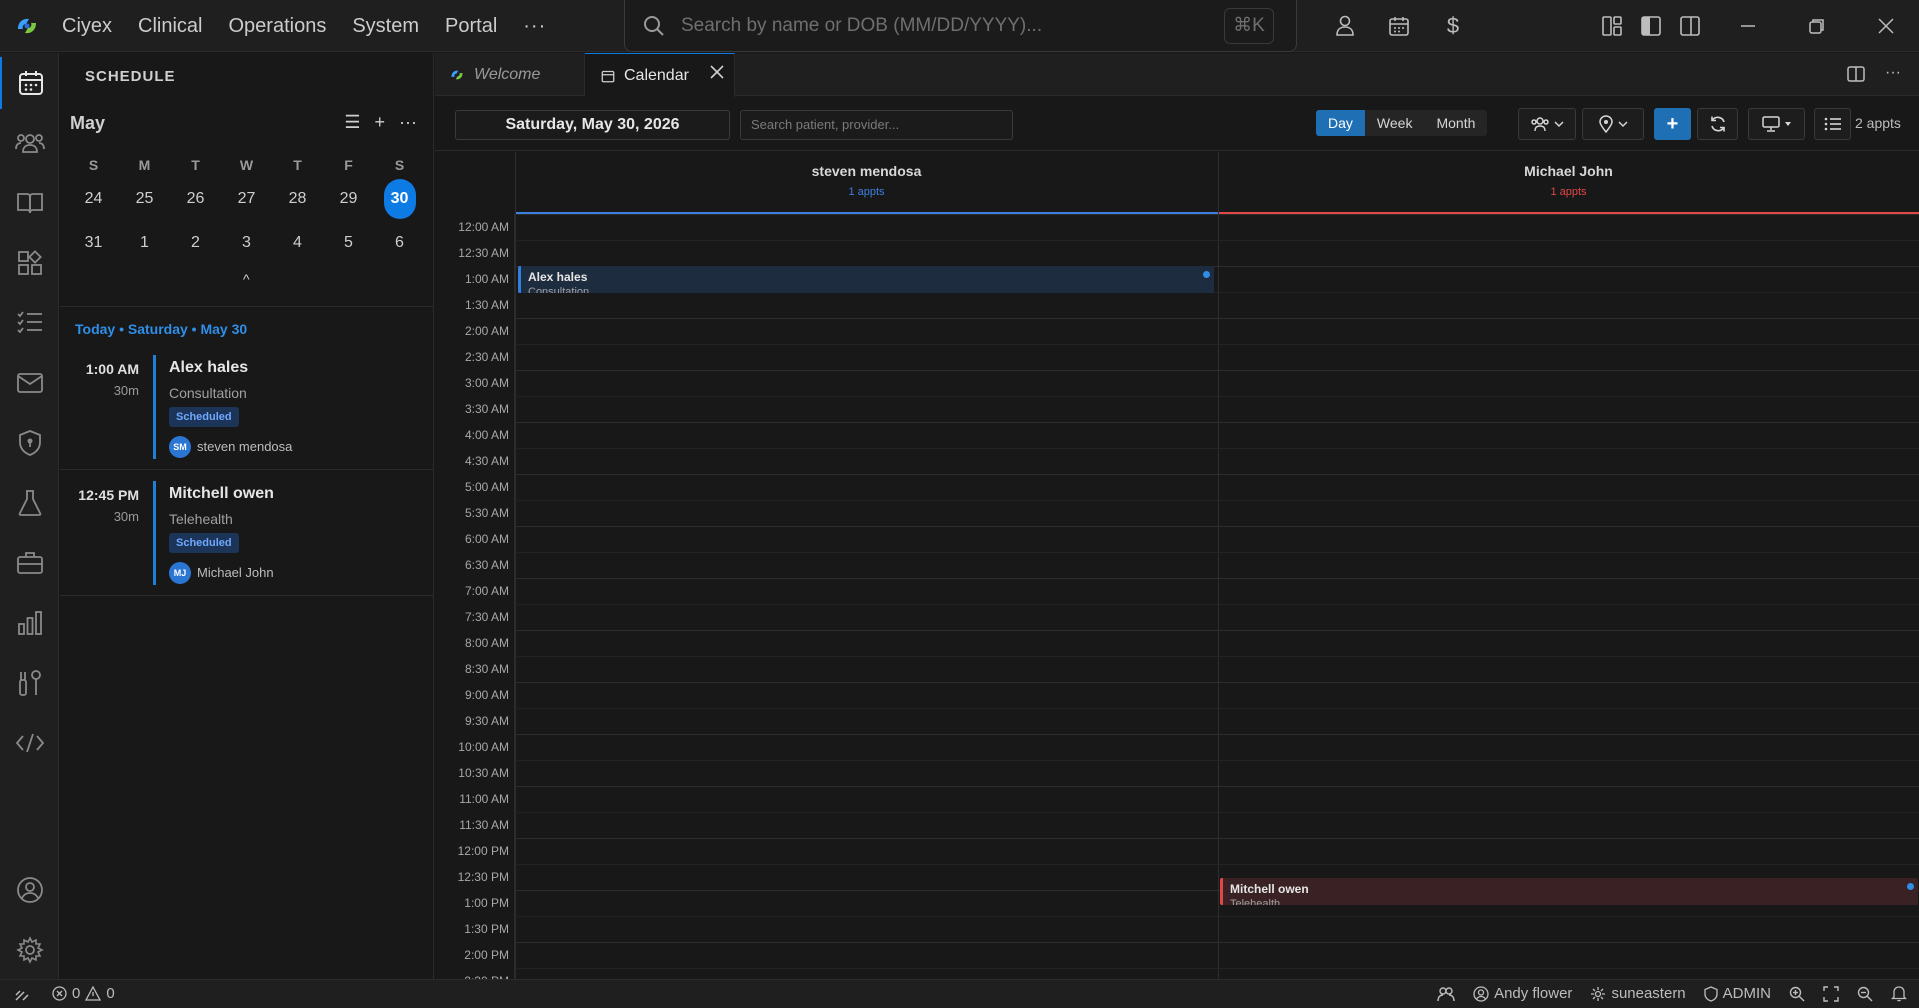  Describe the element at coordinates (170, 26) in the screenshot. I see `menu-clinical: Clinical` at that location.